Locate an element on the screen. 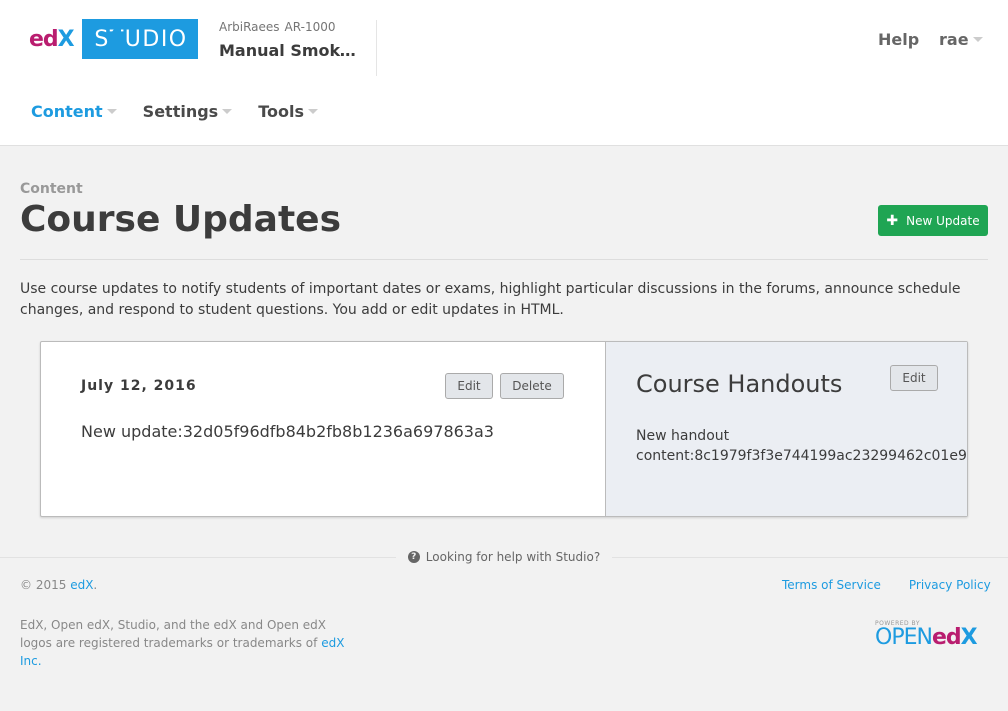 Image resolution: width=1008 pixels, height=711 pixels. terms-of-service-link: Terms of Service is located at coordinates (831, 585).